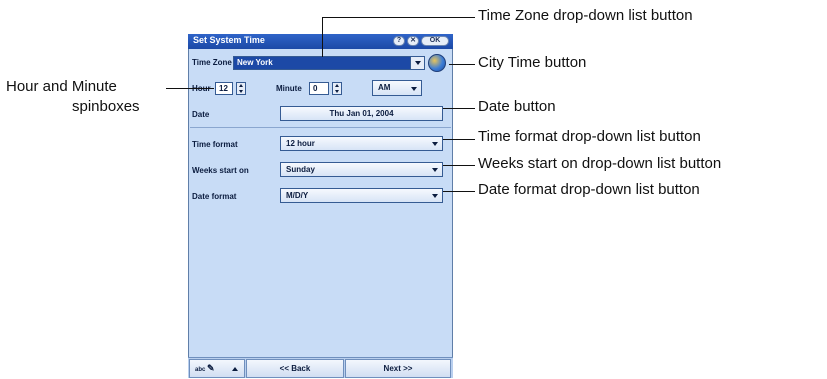  What do you see at coordinates (361, 169) in the screenshot?
I see `weeks-start-dropdown: Sunday` at bounding box center [361, 169].